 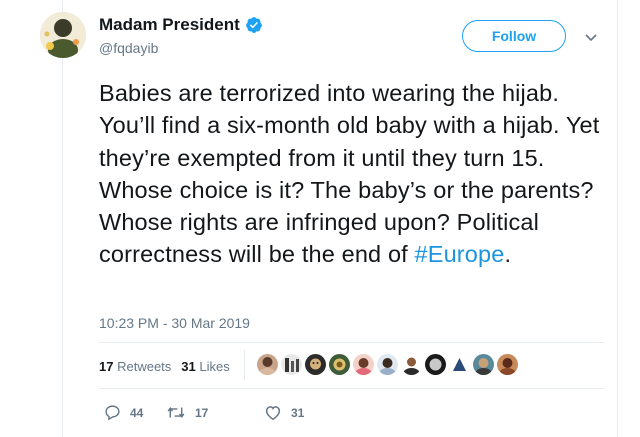 I want to click on reply-button: 44, so click(x=135, y=412).